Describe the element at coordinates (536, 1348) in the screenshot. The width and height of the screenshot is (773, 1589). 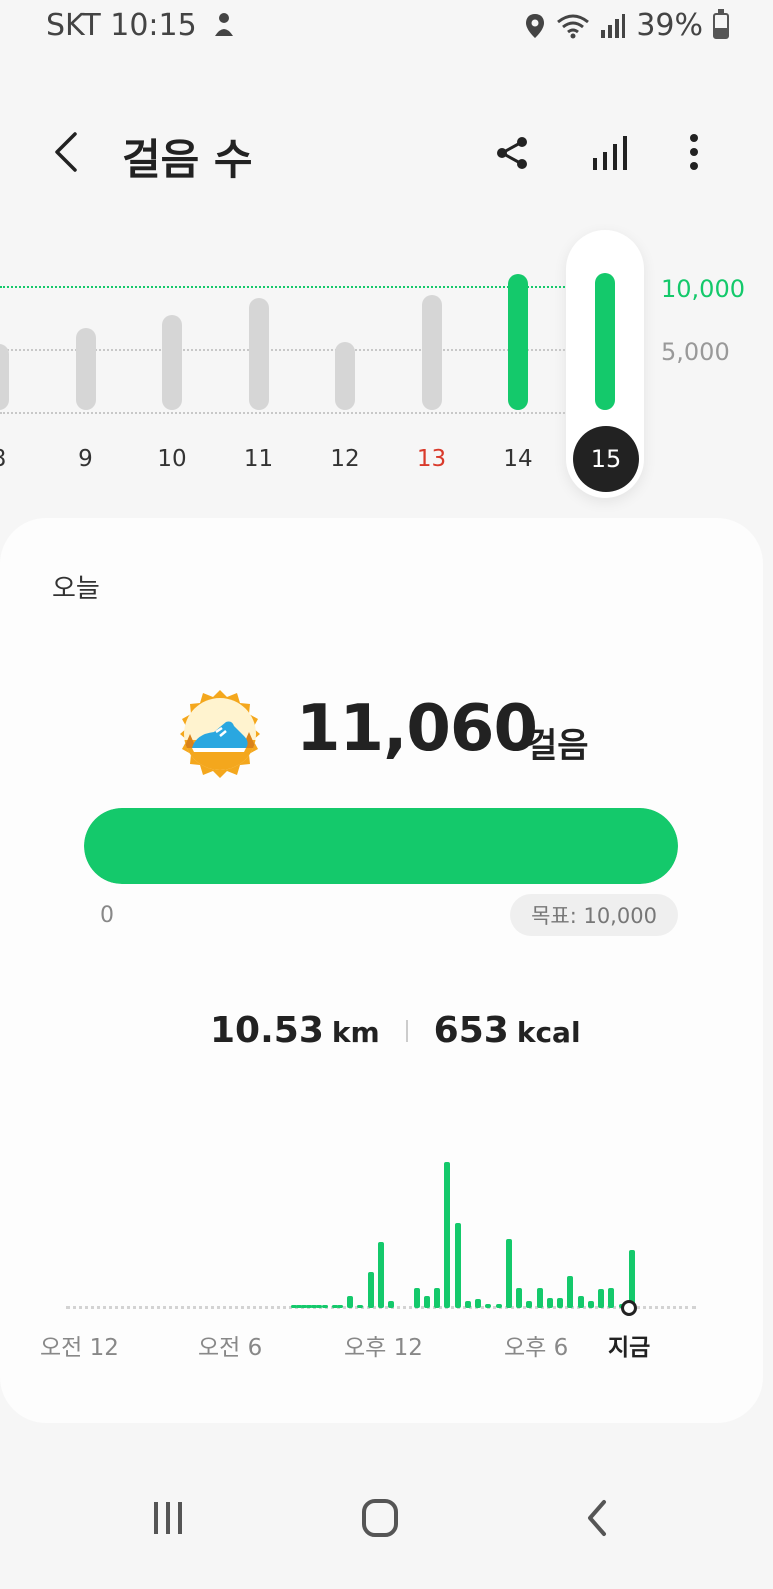
I see `hour-label-6pm: 오후 6` at that location.